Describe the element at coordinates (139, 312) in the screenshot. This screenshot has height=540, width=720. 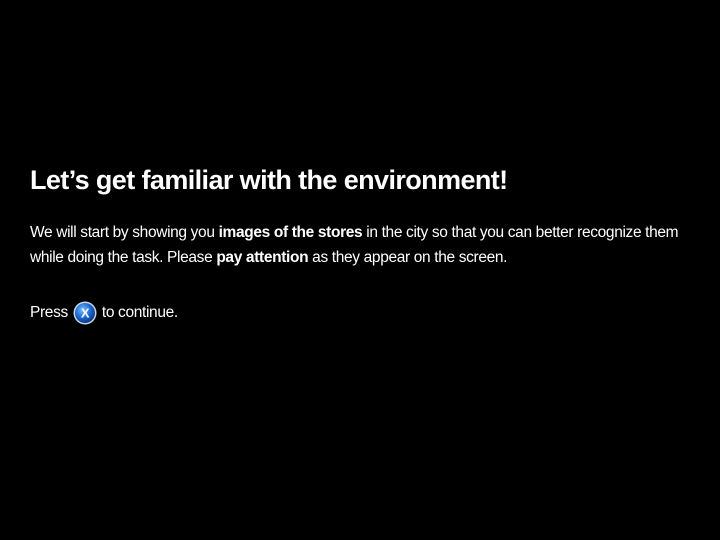
I see `continue-label: to continue.` at that location.